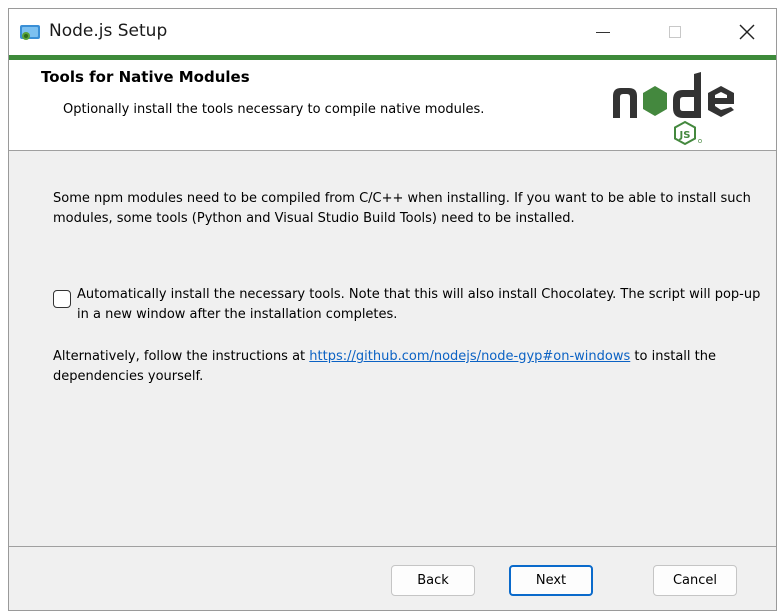  Describe the element at coordinates (685, 135) in the screenshot. I see `svg-text: JS` at that location.